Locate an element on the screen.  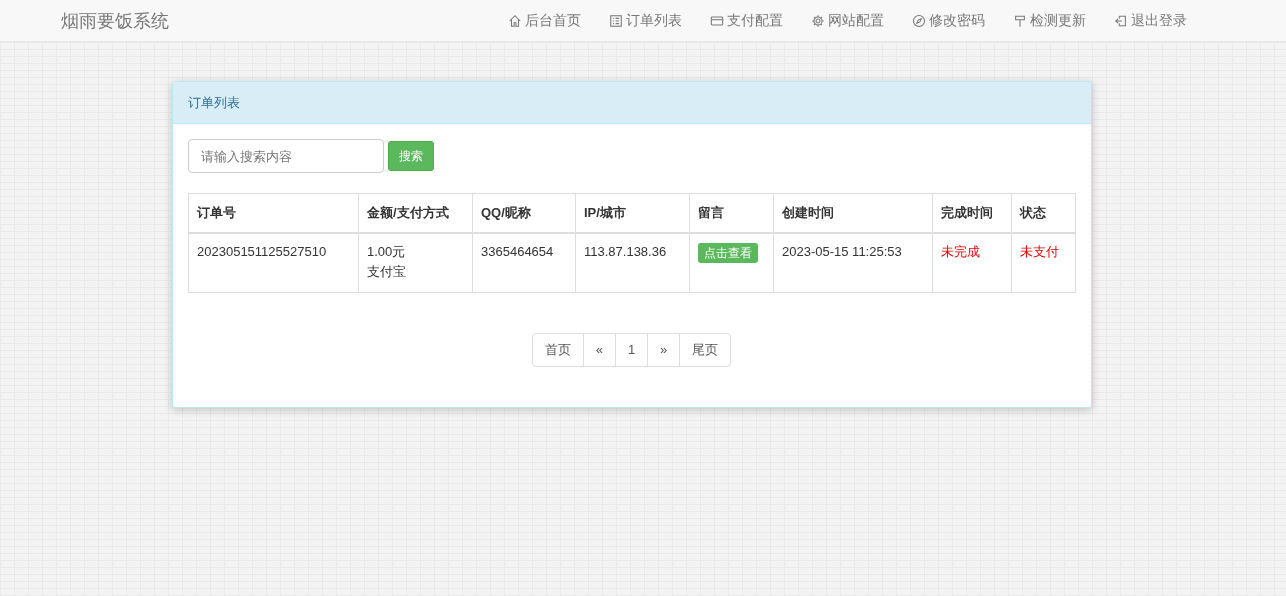
gear-icon is located at coordinates (818, 20).